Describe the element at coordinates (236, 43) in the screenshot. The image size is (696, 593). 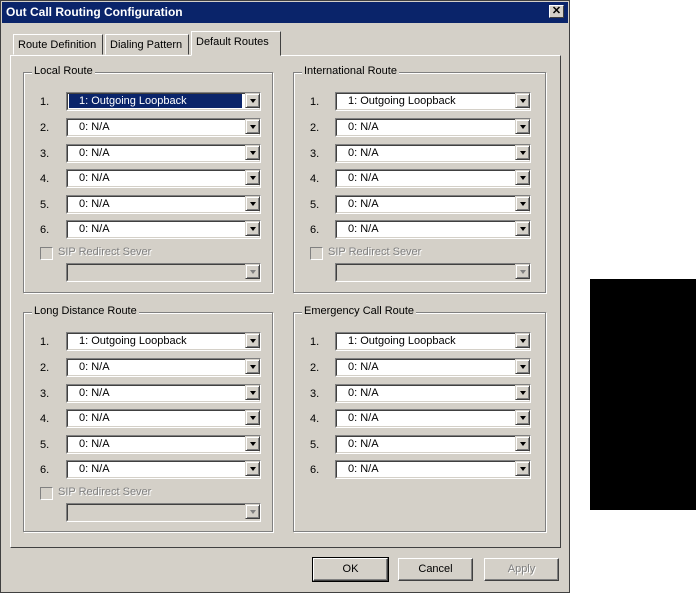
I see `tab-default-routes: Default Routes` at that location.